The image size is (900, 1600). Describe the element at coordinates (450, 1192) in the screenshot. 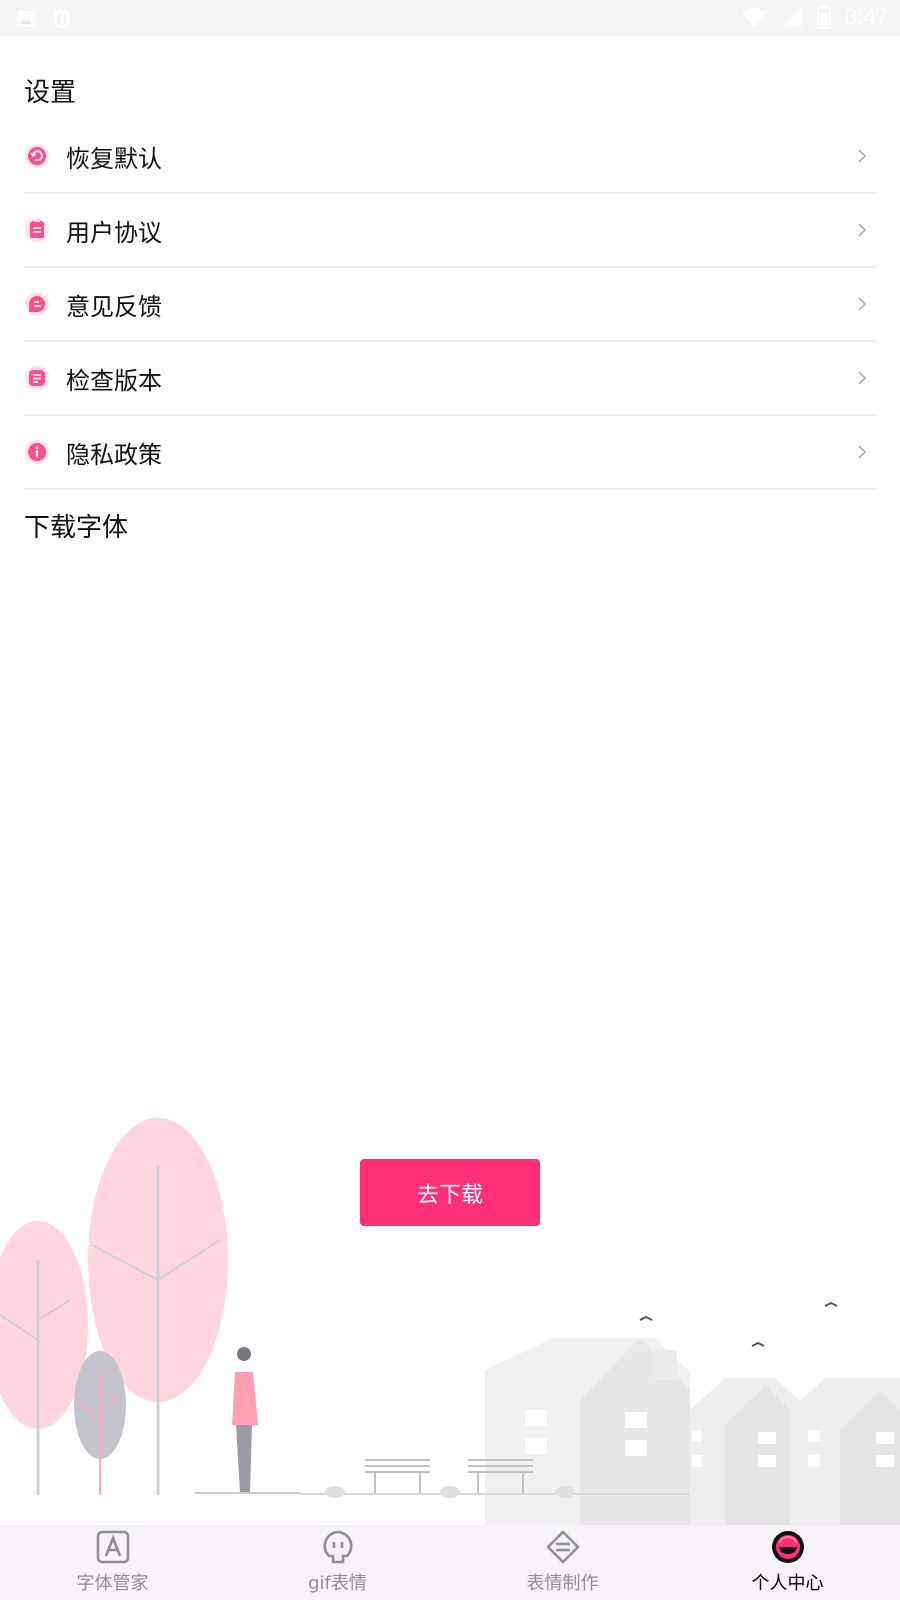

I see `go-download-button: 去下载` at that location.